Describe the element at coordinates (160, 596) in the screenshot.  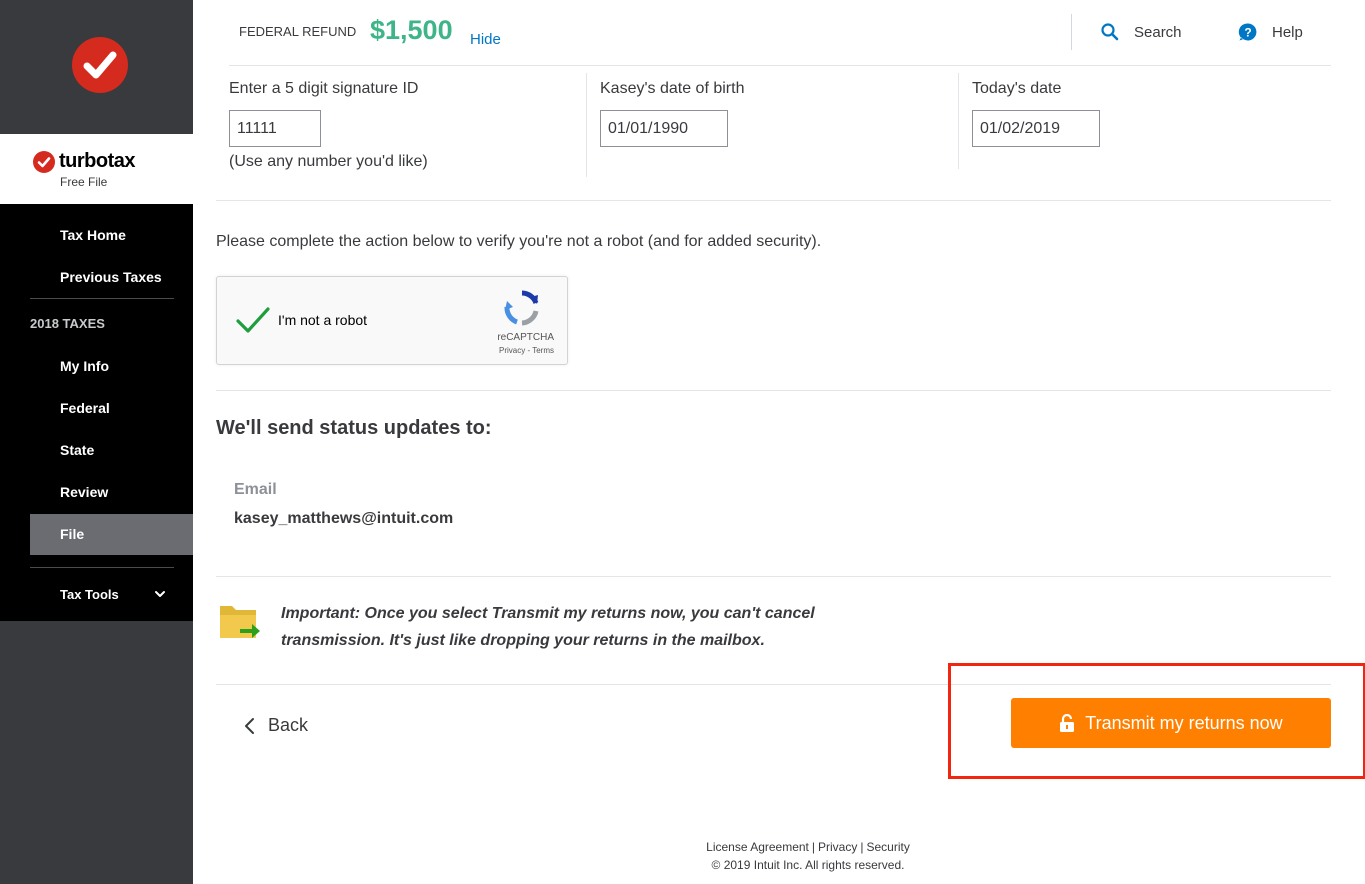
I see `chevron-down-icon` at that location.